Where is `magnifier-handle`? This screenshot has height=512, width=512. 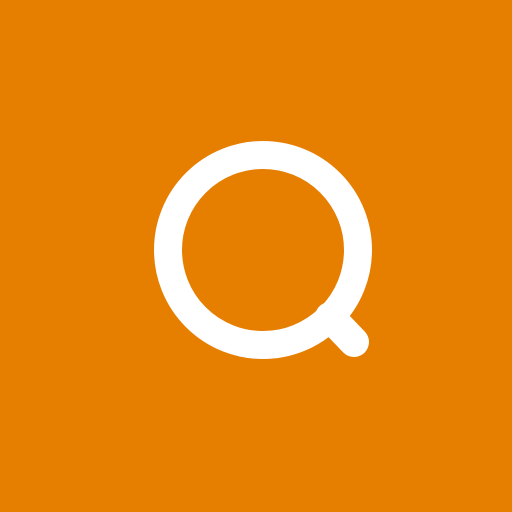 magnifier-handle is located at coordinates (342, 329).